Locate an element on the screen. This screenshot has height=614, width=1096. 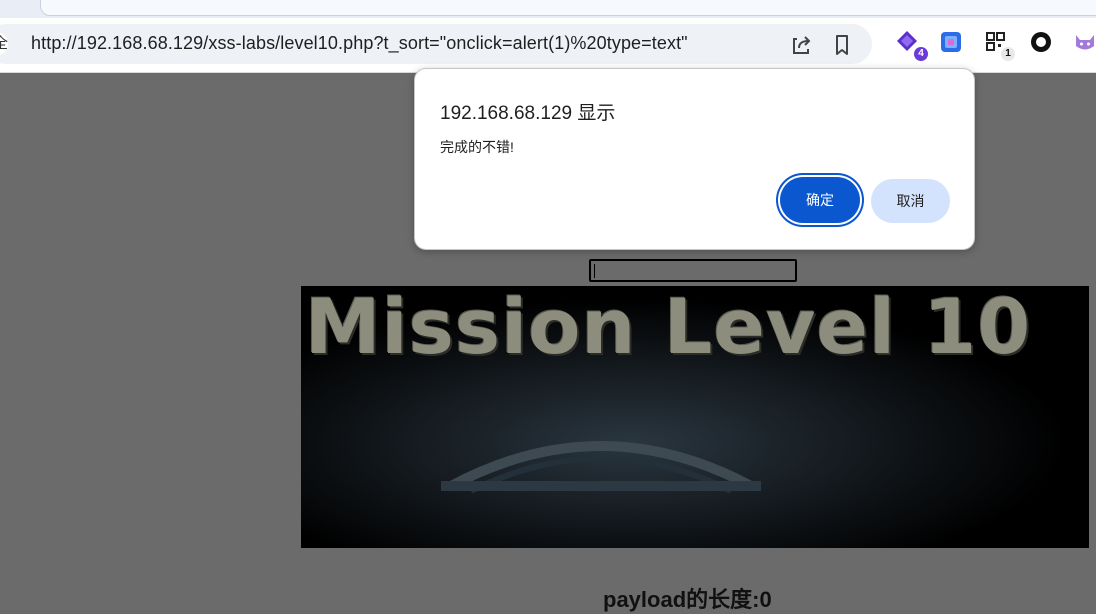
dialog-message: 完成的不错! is located at coordinates (477, 147).